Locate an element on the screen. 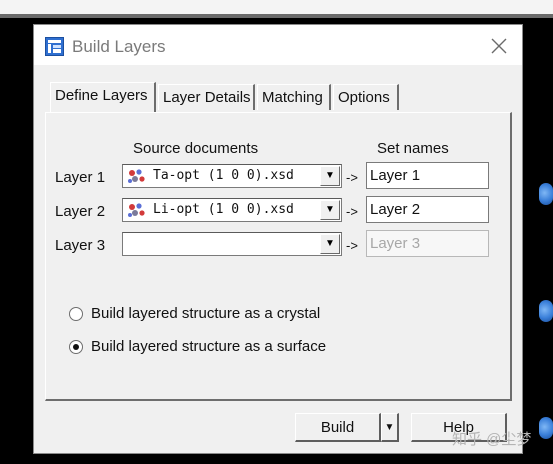 The width and height of the screenshot is (553, 464). tab-label: Matching is located at coordinates (292, 97).